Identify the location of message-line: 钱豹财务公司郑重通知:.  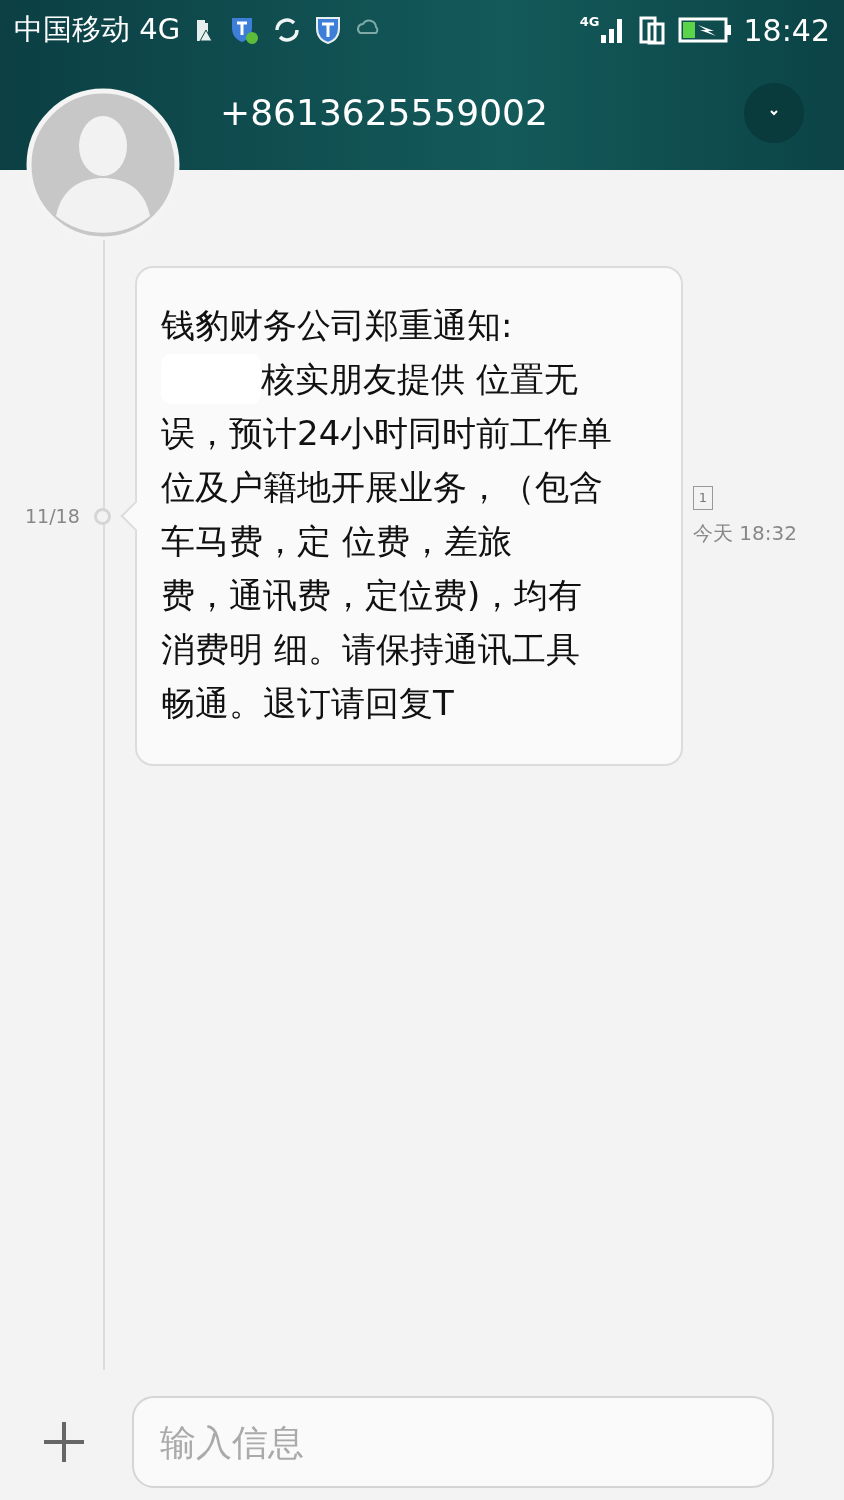
(337, 325).